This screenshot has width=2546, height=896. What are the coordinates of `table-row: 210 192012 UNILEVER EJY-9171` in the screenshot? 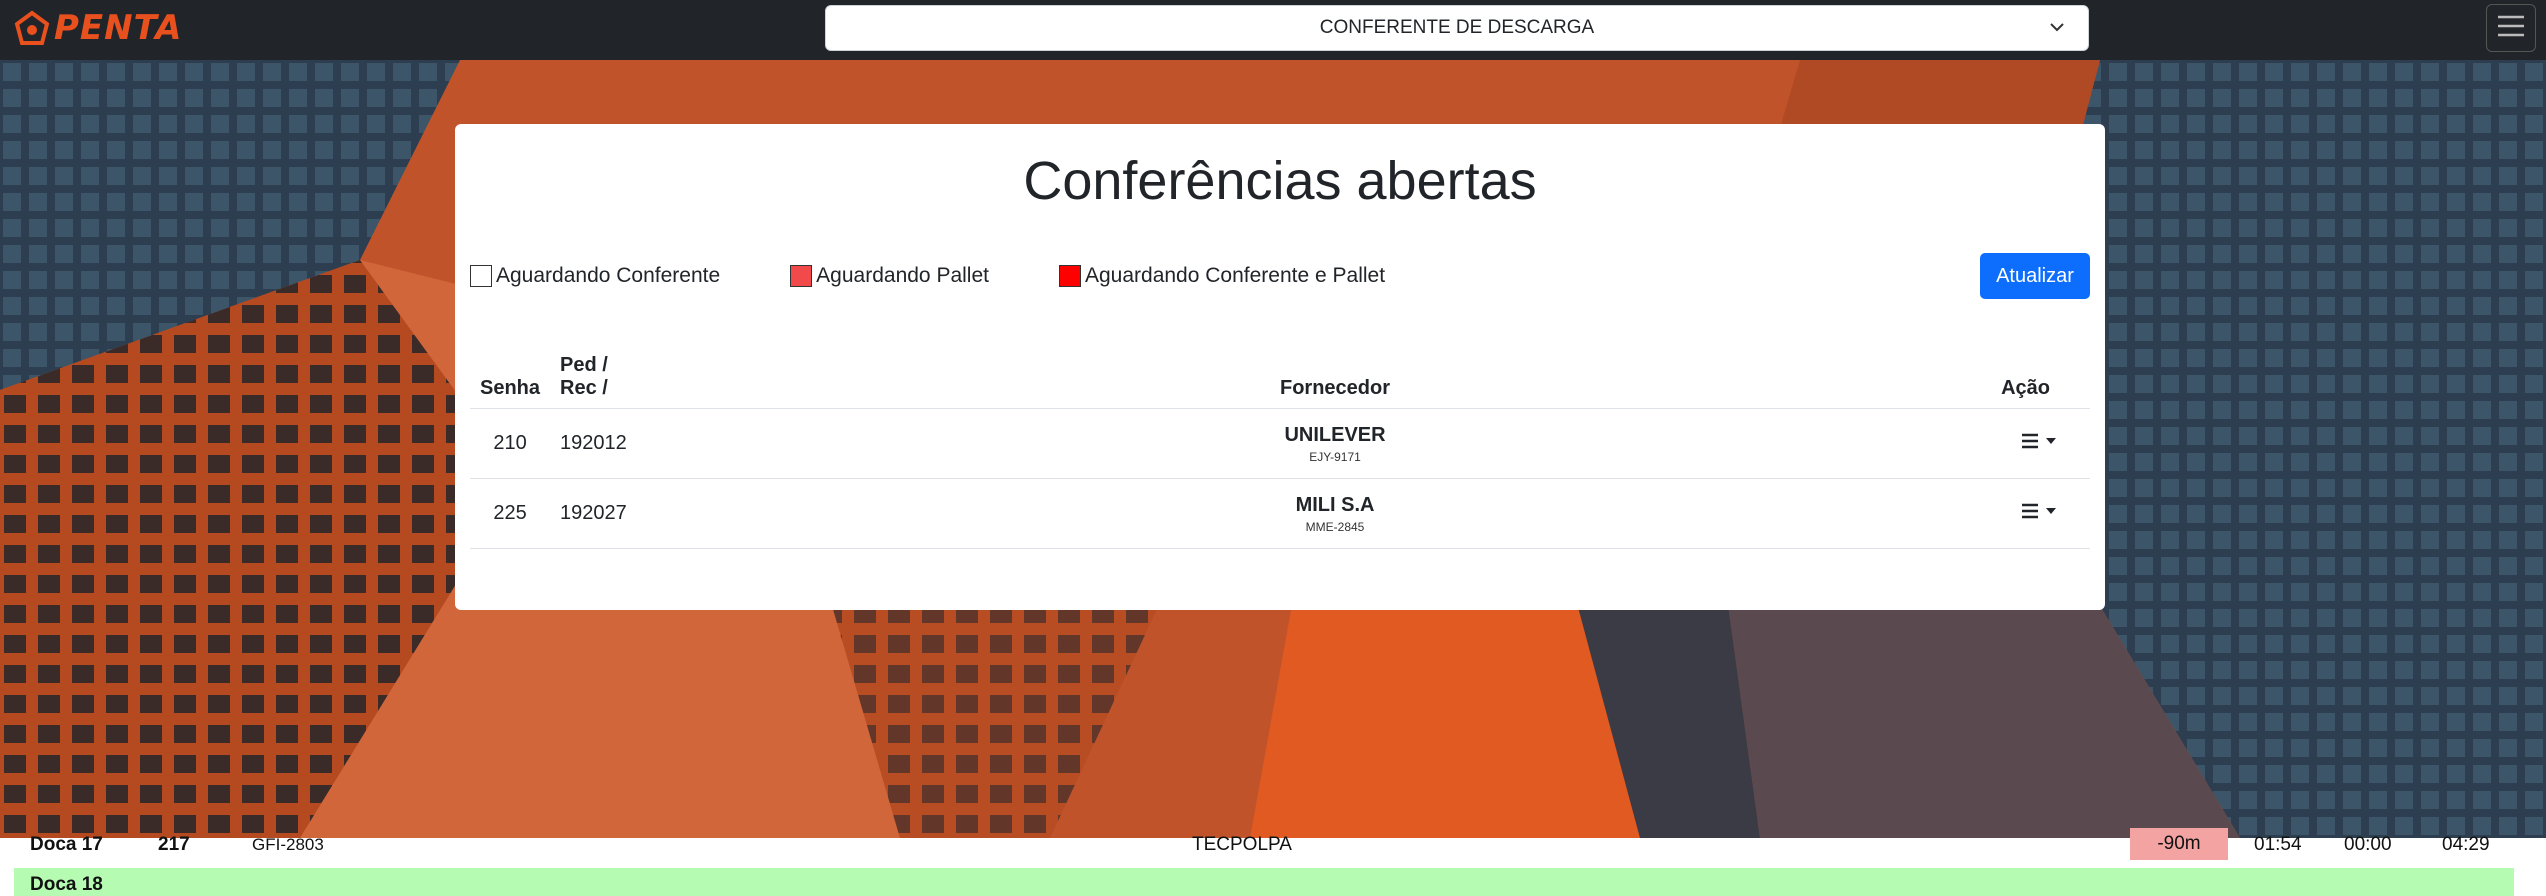 It's located at (1280, 443).